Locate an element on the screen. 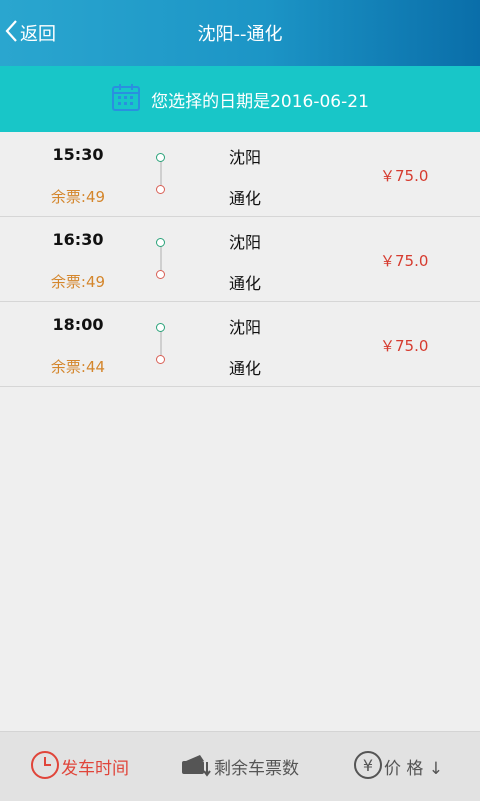  header: 返回 沈阳--通化 is located at coordinates (240, 33).